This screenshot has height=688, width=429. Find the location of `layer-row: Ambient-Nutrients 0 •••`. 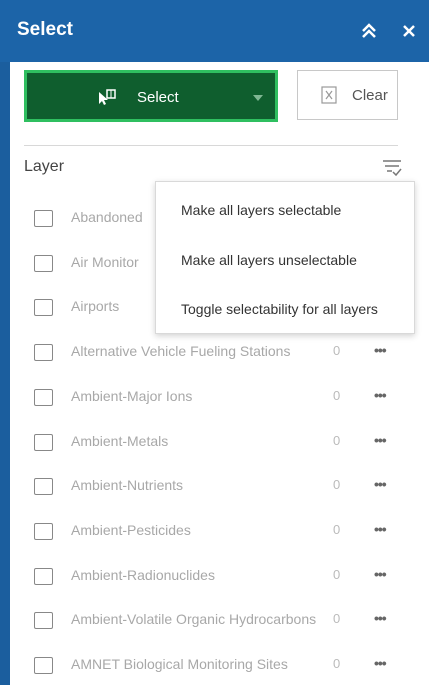

layer-row: Ambient-Nutrients 0 ••• is located at coordinates (219, 486).